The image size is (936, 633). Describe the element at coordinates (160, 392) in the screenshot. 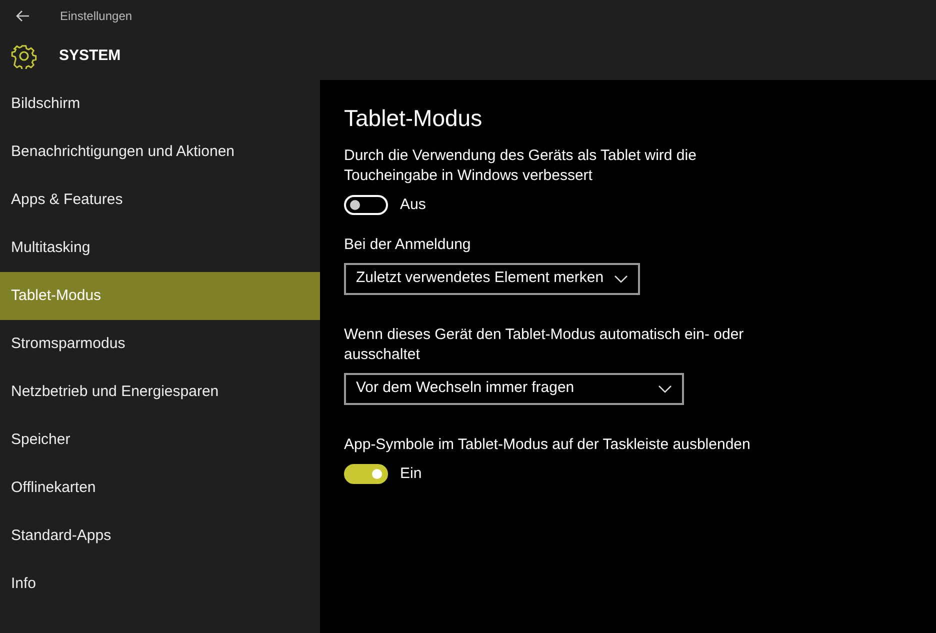

I see `sidebar-item: Netzbetrieb und Energiesparen` at that location.